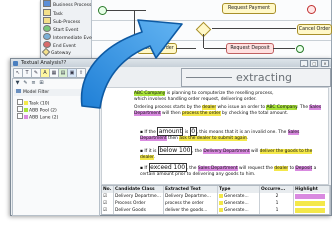 The height and width of the screenshot is (240, 332). Describe the element at coordinates (139, 203) in the screenshot. I see `table-cell: Process Order` at that location.